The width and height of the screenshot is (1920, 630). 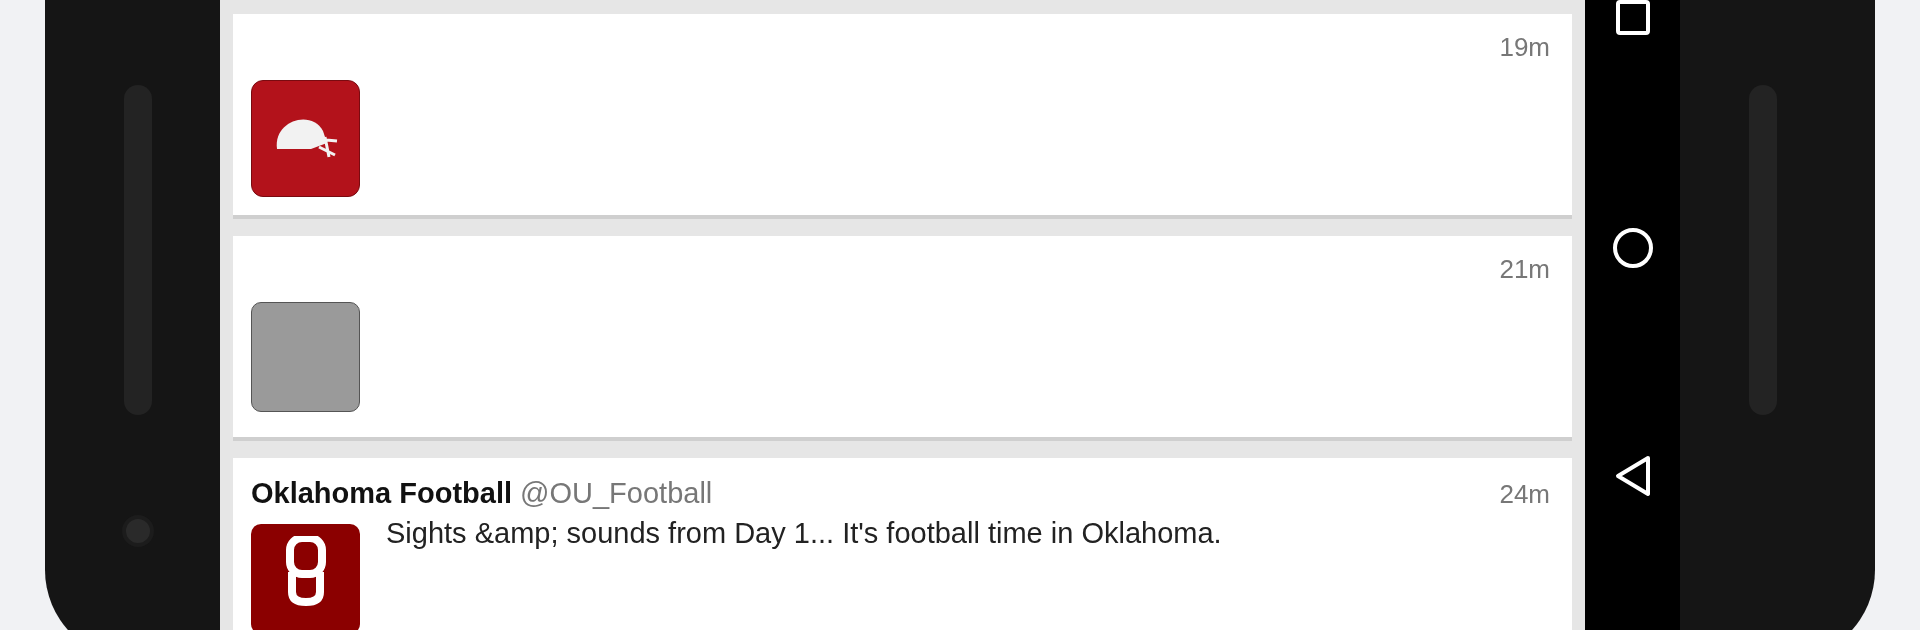 I want to click on author-handle: @OU_Football, so click(x=616, y=493).